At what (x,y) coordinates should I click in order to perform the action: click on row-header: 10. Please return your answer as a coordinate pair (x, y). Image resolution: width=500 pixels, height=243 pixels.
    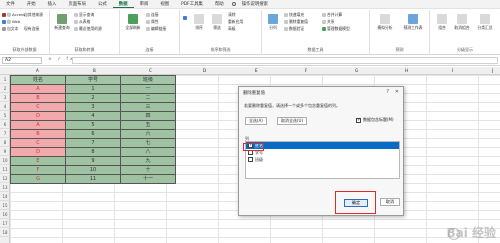
    Looking at the image, I should click on (5, 160).